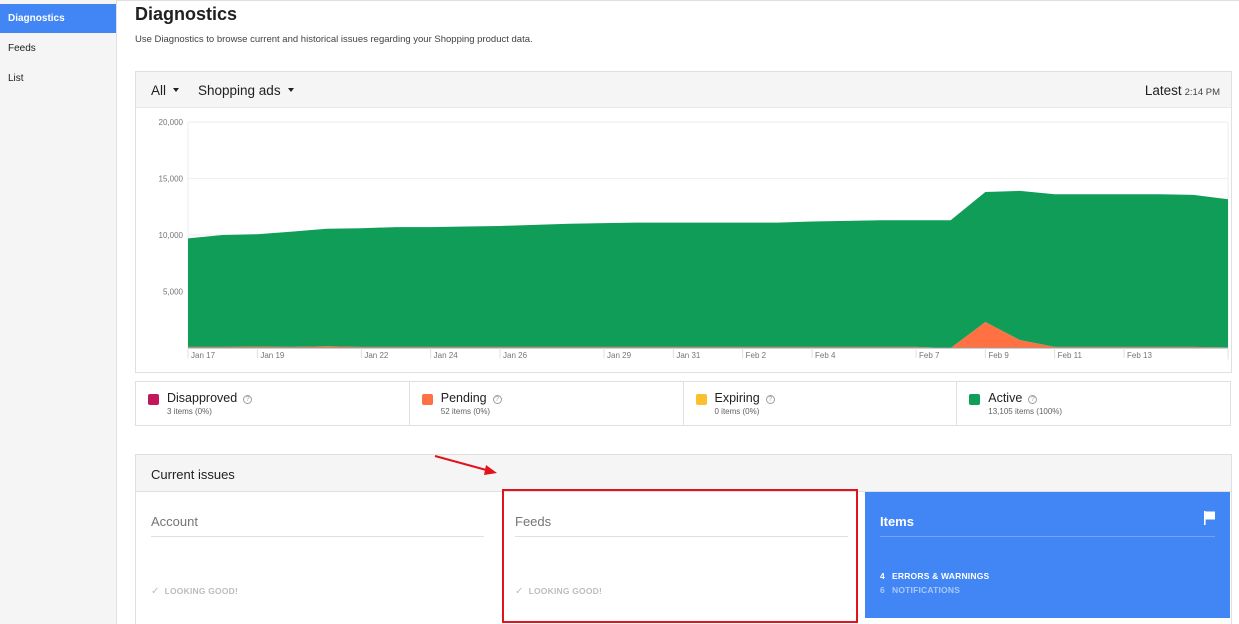  I want to click on legend-count: 52 items (0%), so click(465, 411).